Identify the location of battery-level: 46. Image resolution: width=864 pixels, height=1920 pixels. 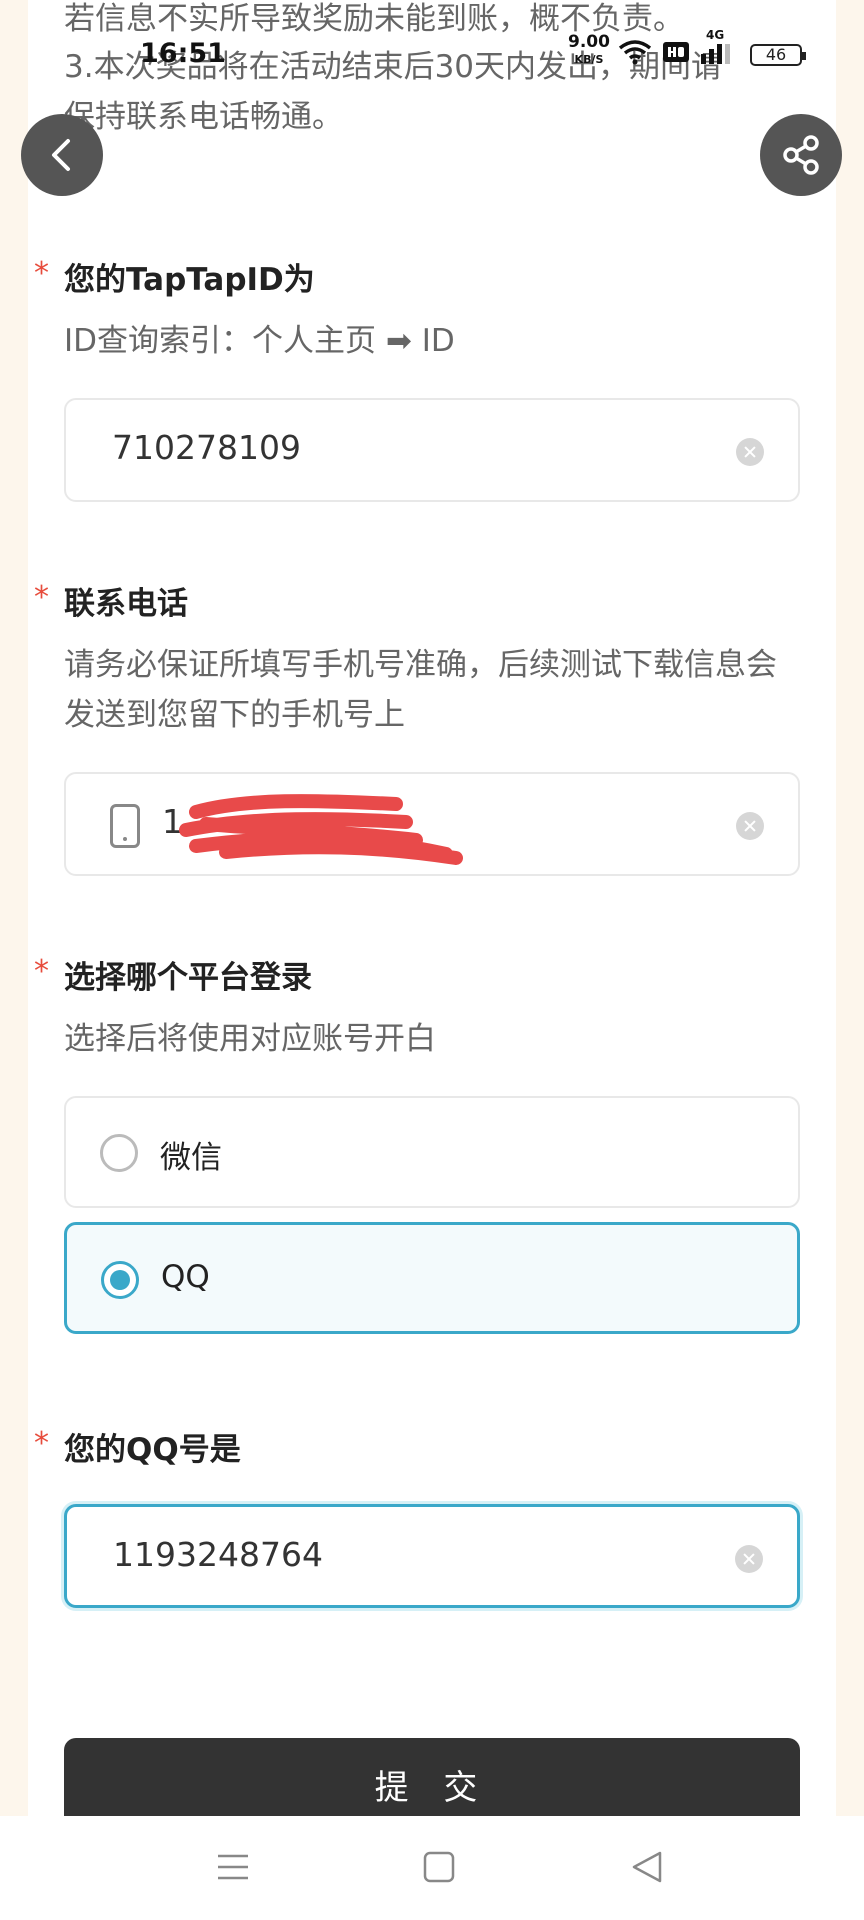
(776, 54).